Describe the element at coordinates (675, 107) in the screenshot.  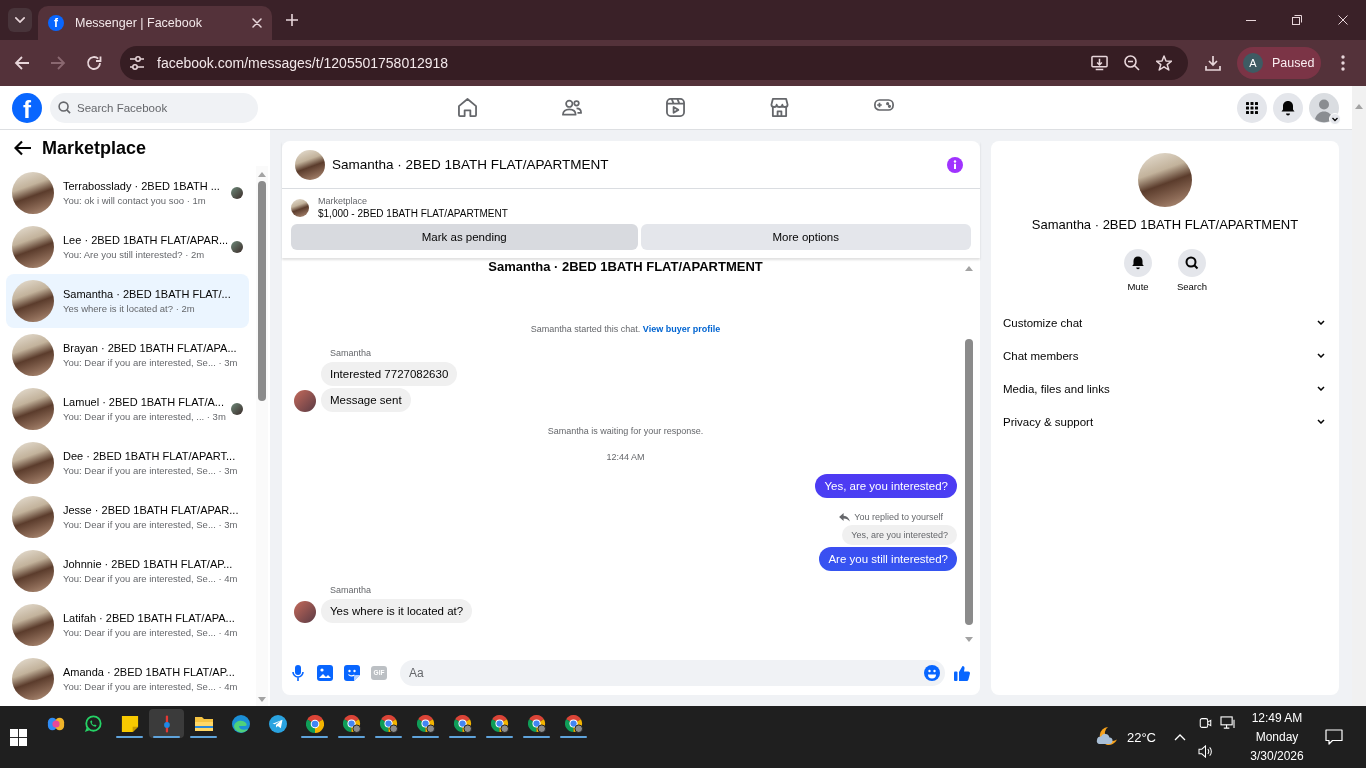
I see `video-icon` at that location.